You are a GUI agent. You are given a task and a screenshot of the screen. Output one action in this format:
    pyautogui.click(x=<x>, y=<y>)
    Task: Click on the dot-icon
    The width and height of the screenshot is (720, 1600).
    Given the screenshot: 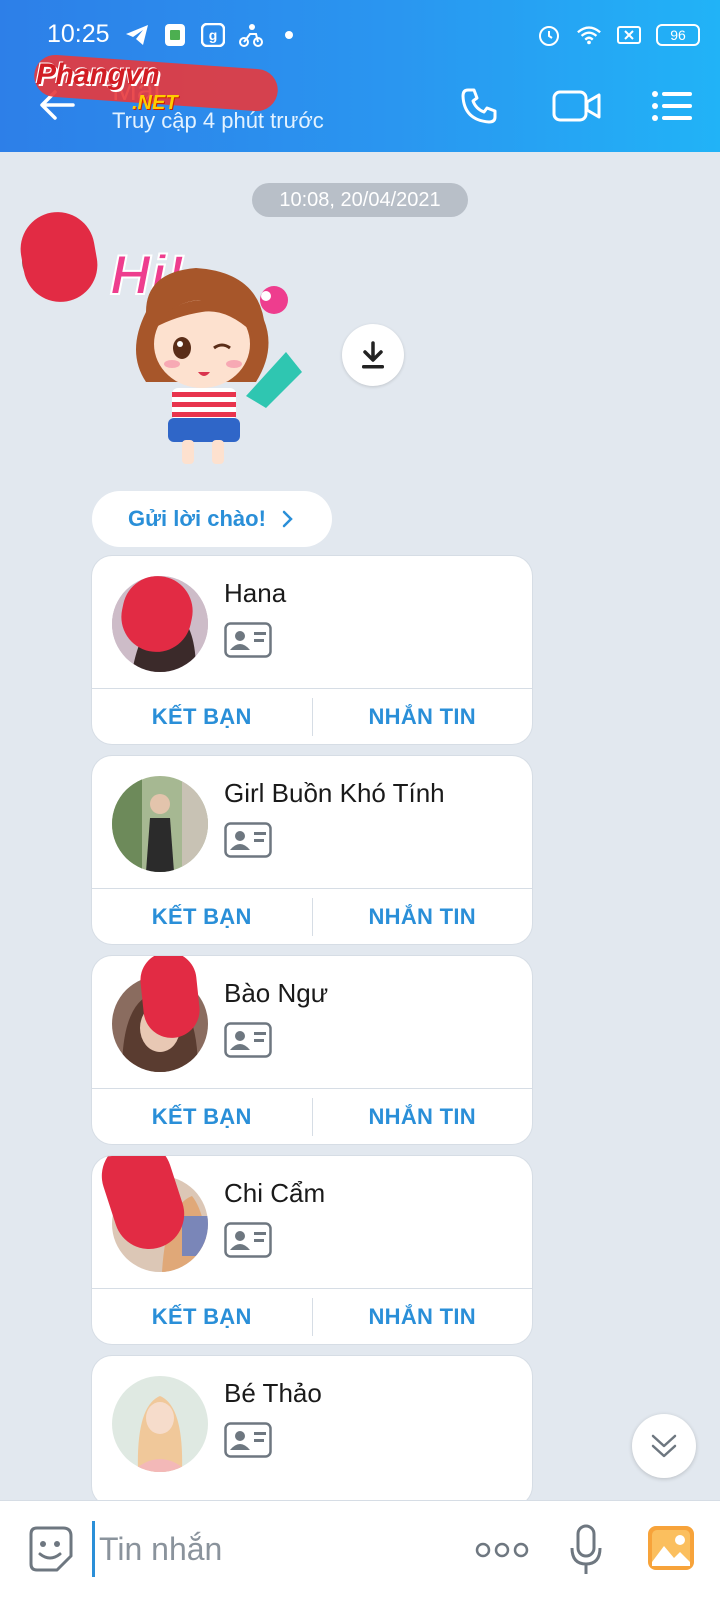 What is the action you would take?
    pyautogui.click(x=289, y=35)
    